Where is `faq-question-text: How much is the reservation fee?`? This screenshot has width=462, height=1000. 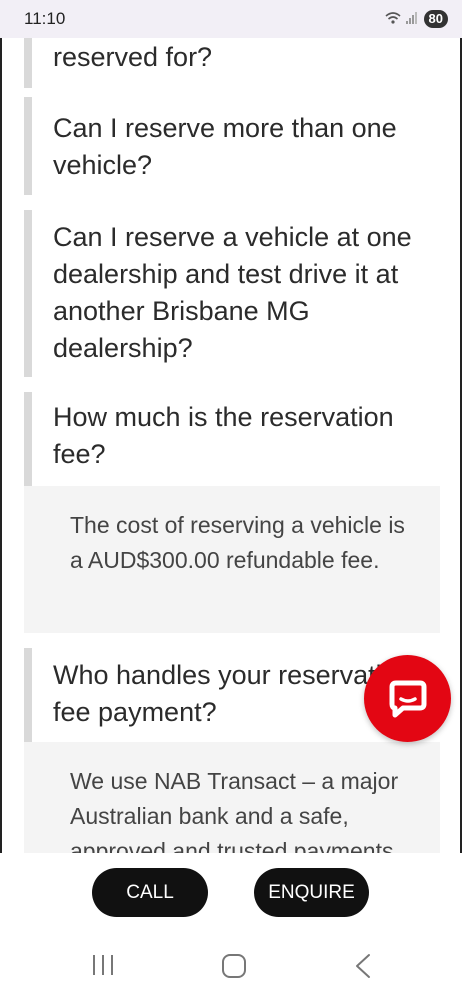 faq-question-text: How much is the reservation fee? is located at coordinates (223, 435).